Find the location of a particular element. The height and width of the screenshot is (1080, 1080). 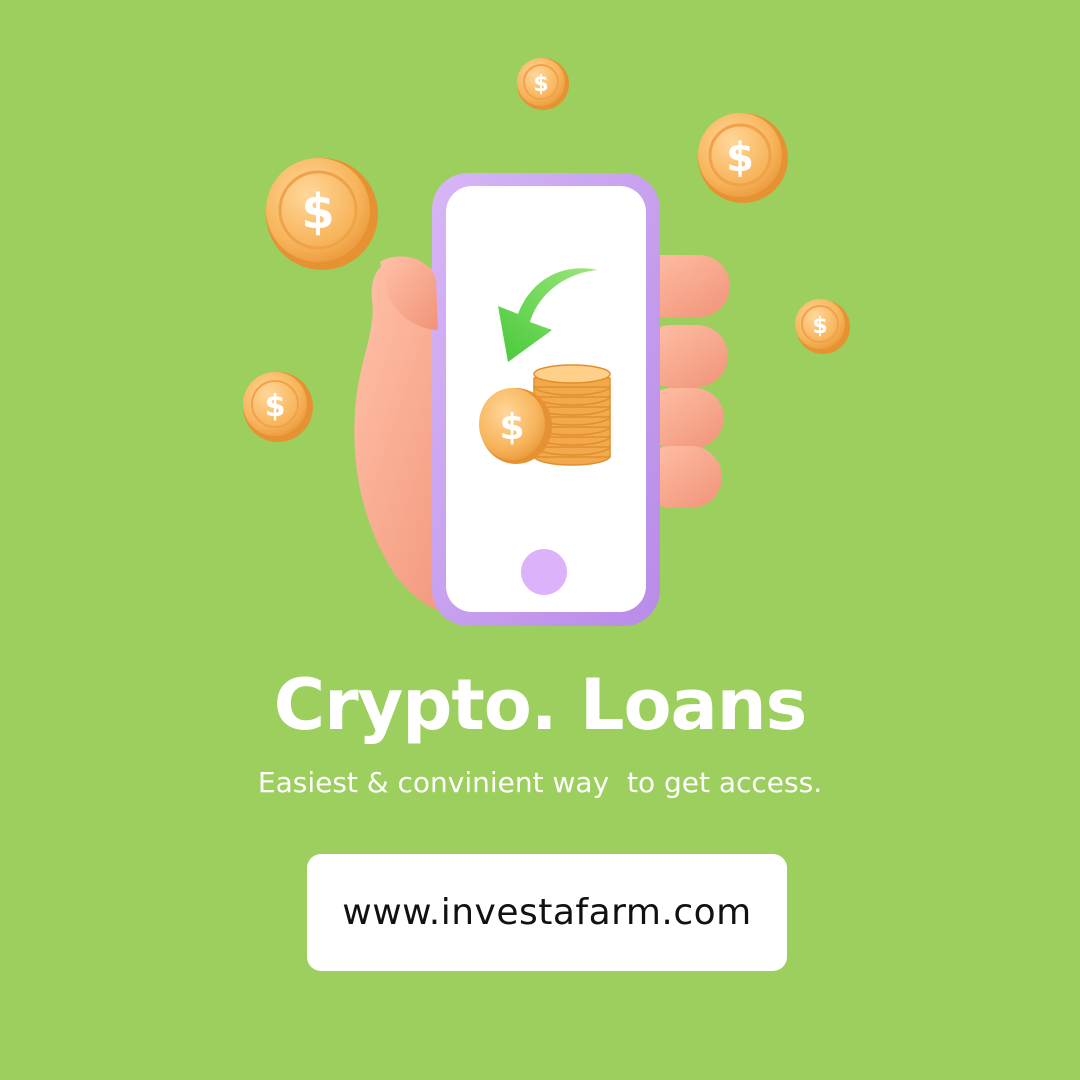

tagline: Easiest & convinient way to get access. is located at coordinates (540, 782).